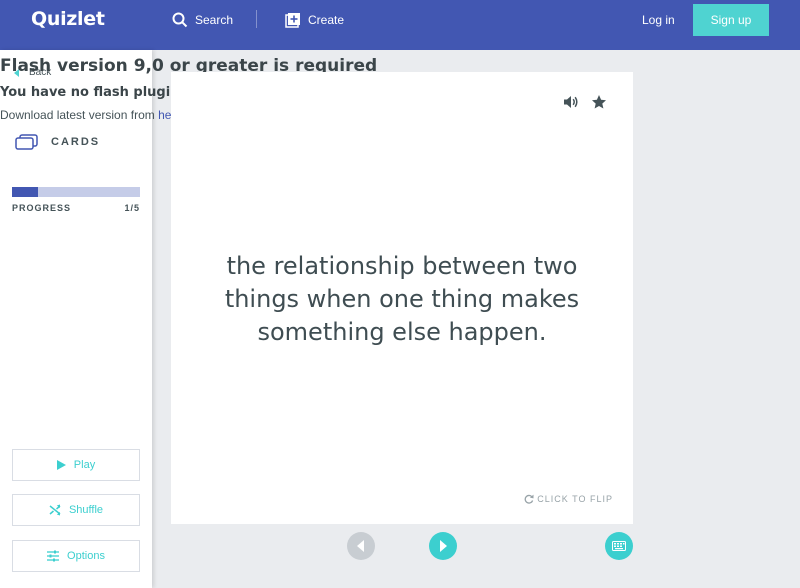 This screenshot has height=588, width=800. I want to click on search-button: Search, so click(202, 20).